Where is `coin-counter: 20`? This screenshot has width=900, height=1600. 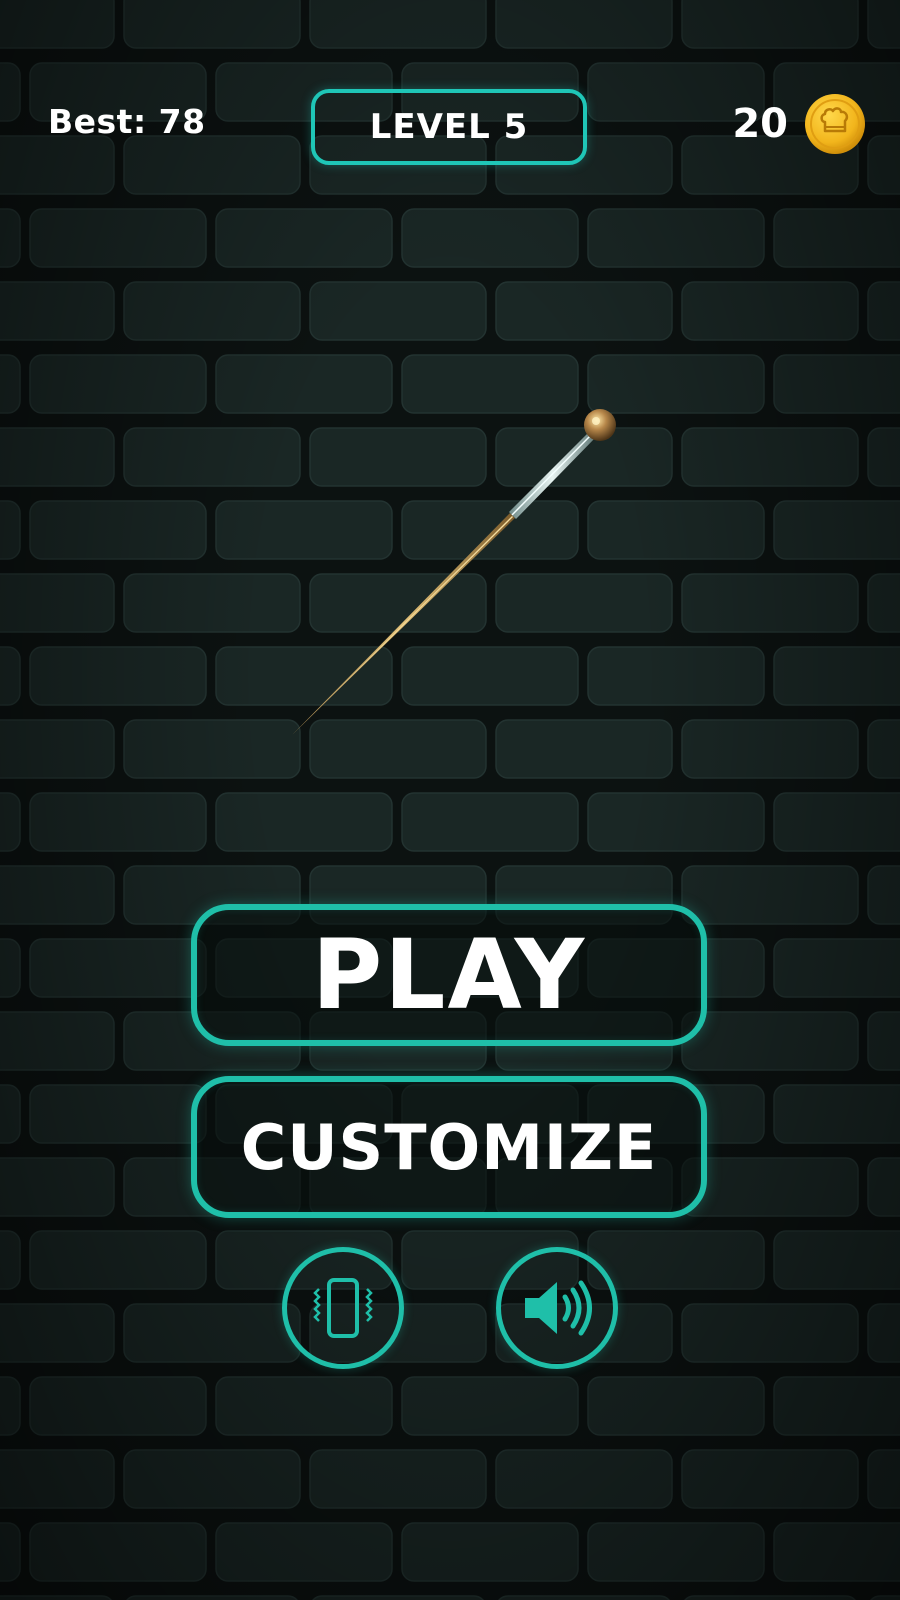
coin-counter: 20 is located at coordinates (799, 124).